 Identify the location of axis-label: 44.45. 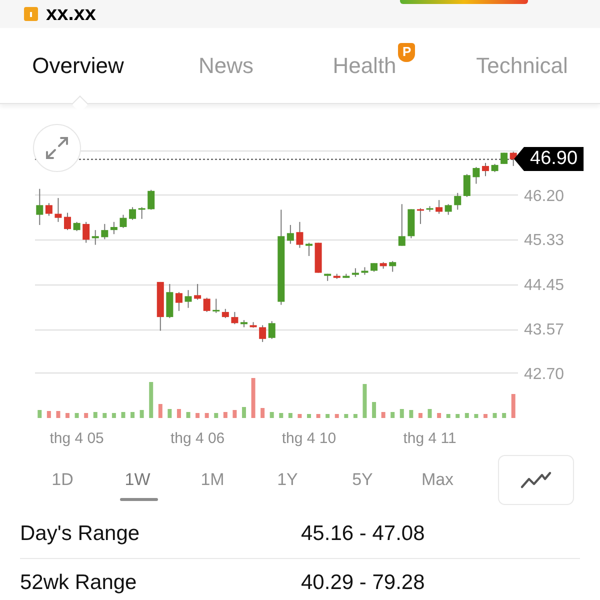
(544, 285).